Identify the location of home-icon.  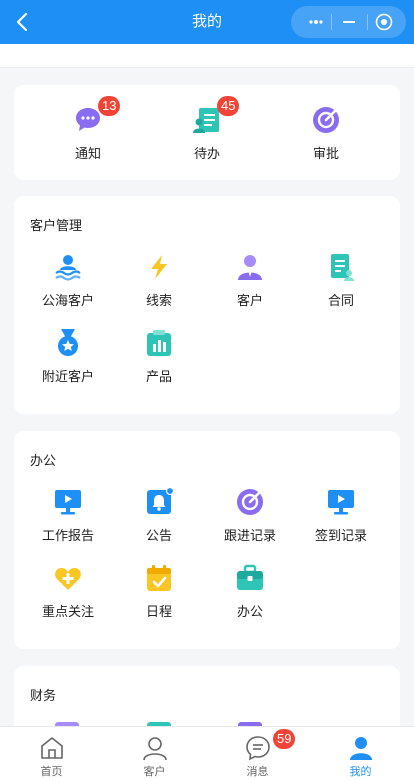
(51, 748).